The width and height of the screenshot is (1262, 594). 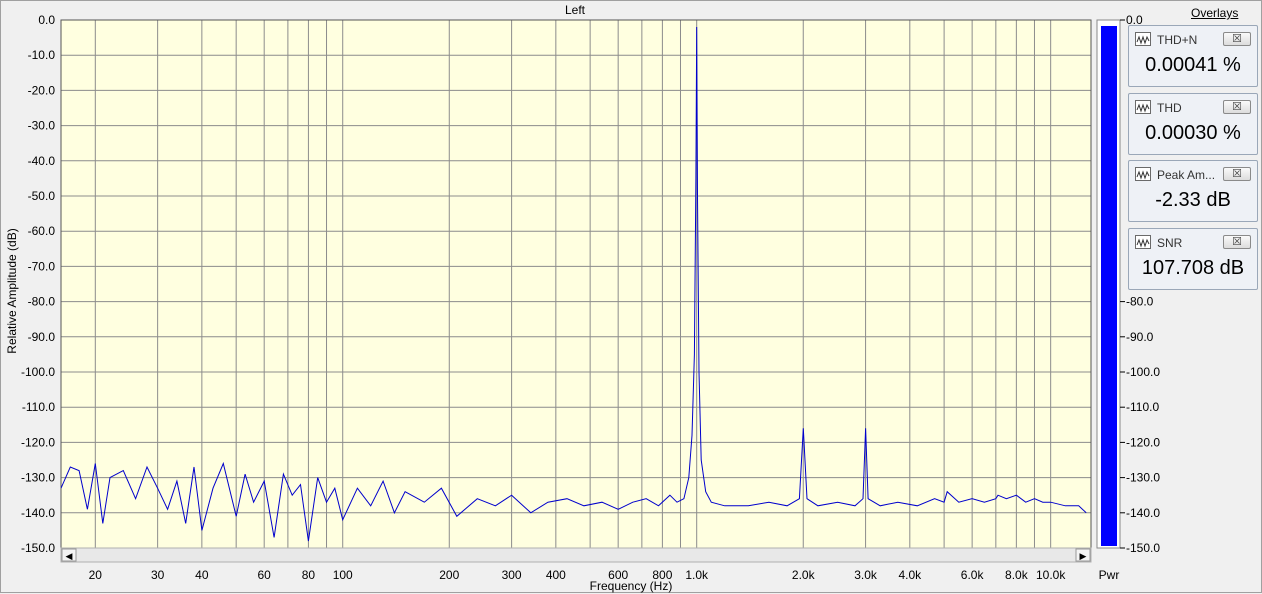 What do you see at coordinates (556, 575) in the screenshot?
I see `x-tick-label: 400` at bounding box center [556, 575].